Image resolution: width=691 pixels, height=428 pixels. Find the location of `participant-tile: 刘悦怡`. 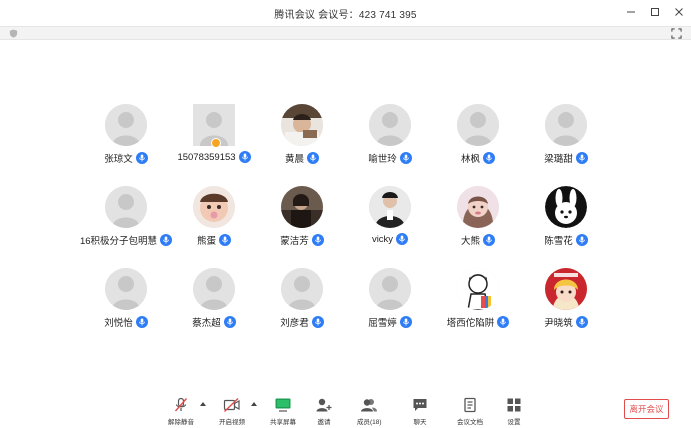

participant-tile: 刘悦怡 is located at coordinates (126, 302).